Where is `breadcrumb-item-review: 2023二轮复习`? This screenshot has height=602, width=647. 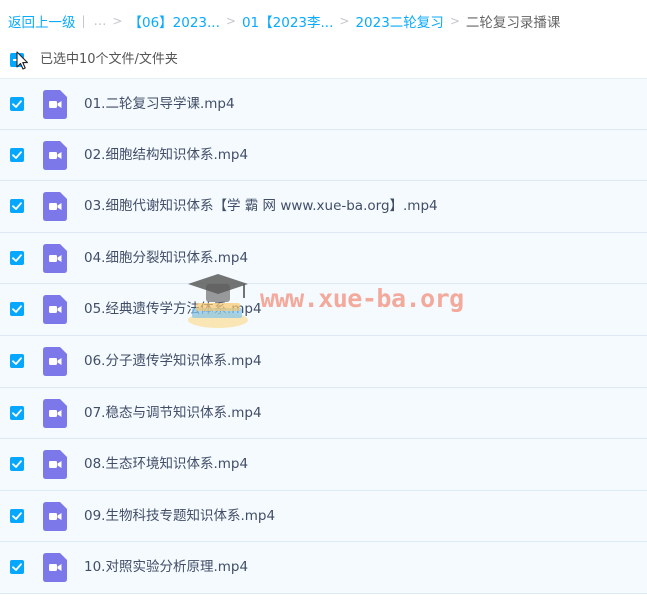 breadcrumb-item-review: 2023二轮复习 is located at coordinates (399, 21).